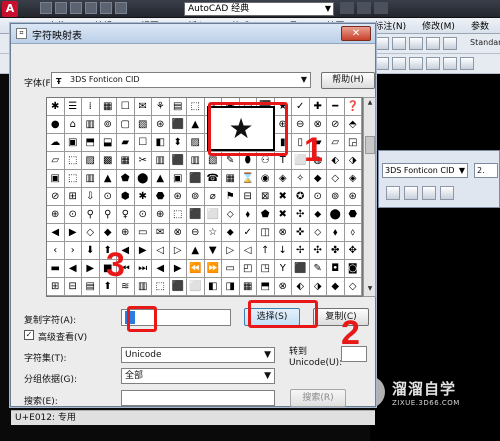  What do you see at coordinates (213, 215) in the screenshot?
I see `glyph-cell: ⬜` at bounding box center [213, 215].